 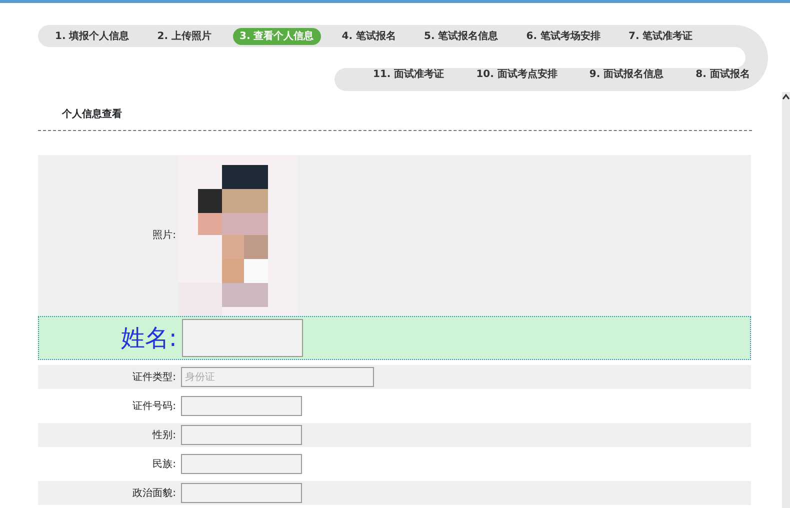 What do you see at coordinates (164, 435) in the screenshot?
I see `field-label: 性别:` at bounding box center [164, 435].